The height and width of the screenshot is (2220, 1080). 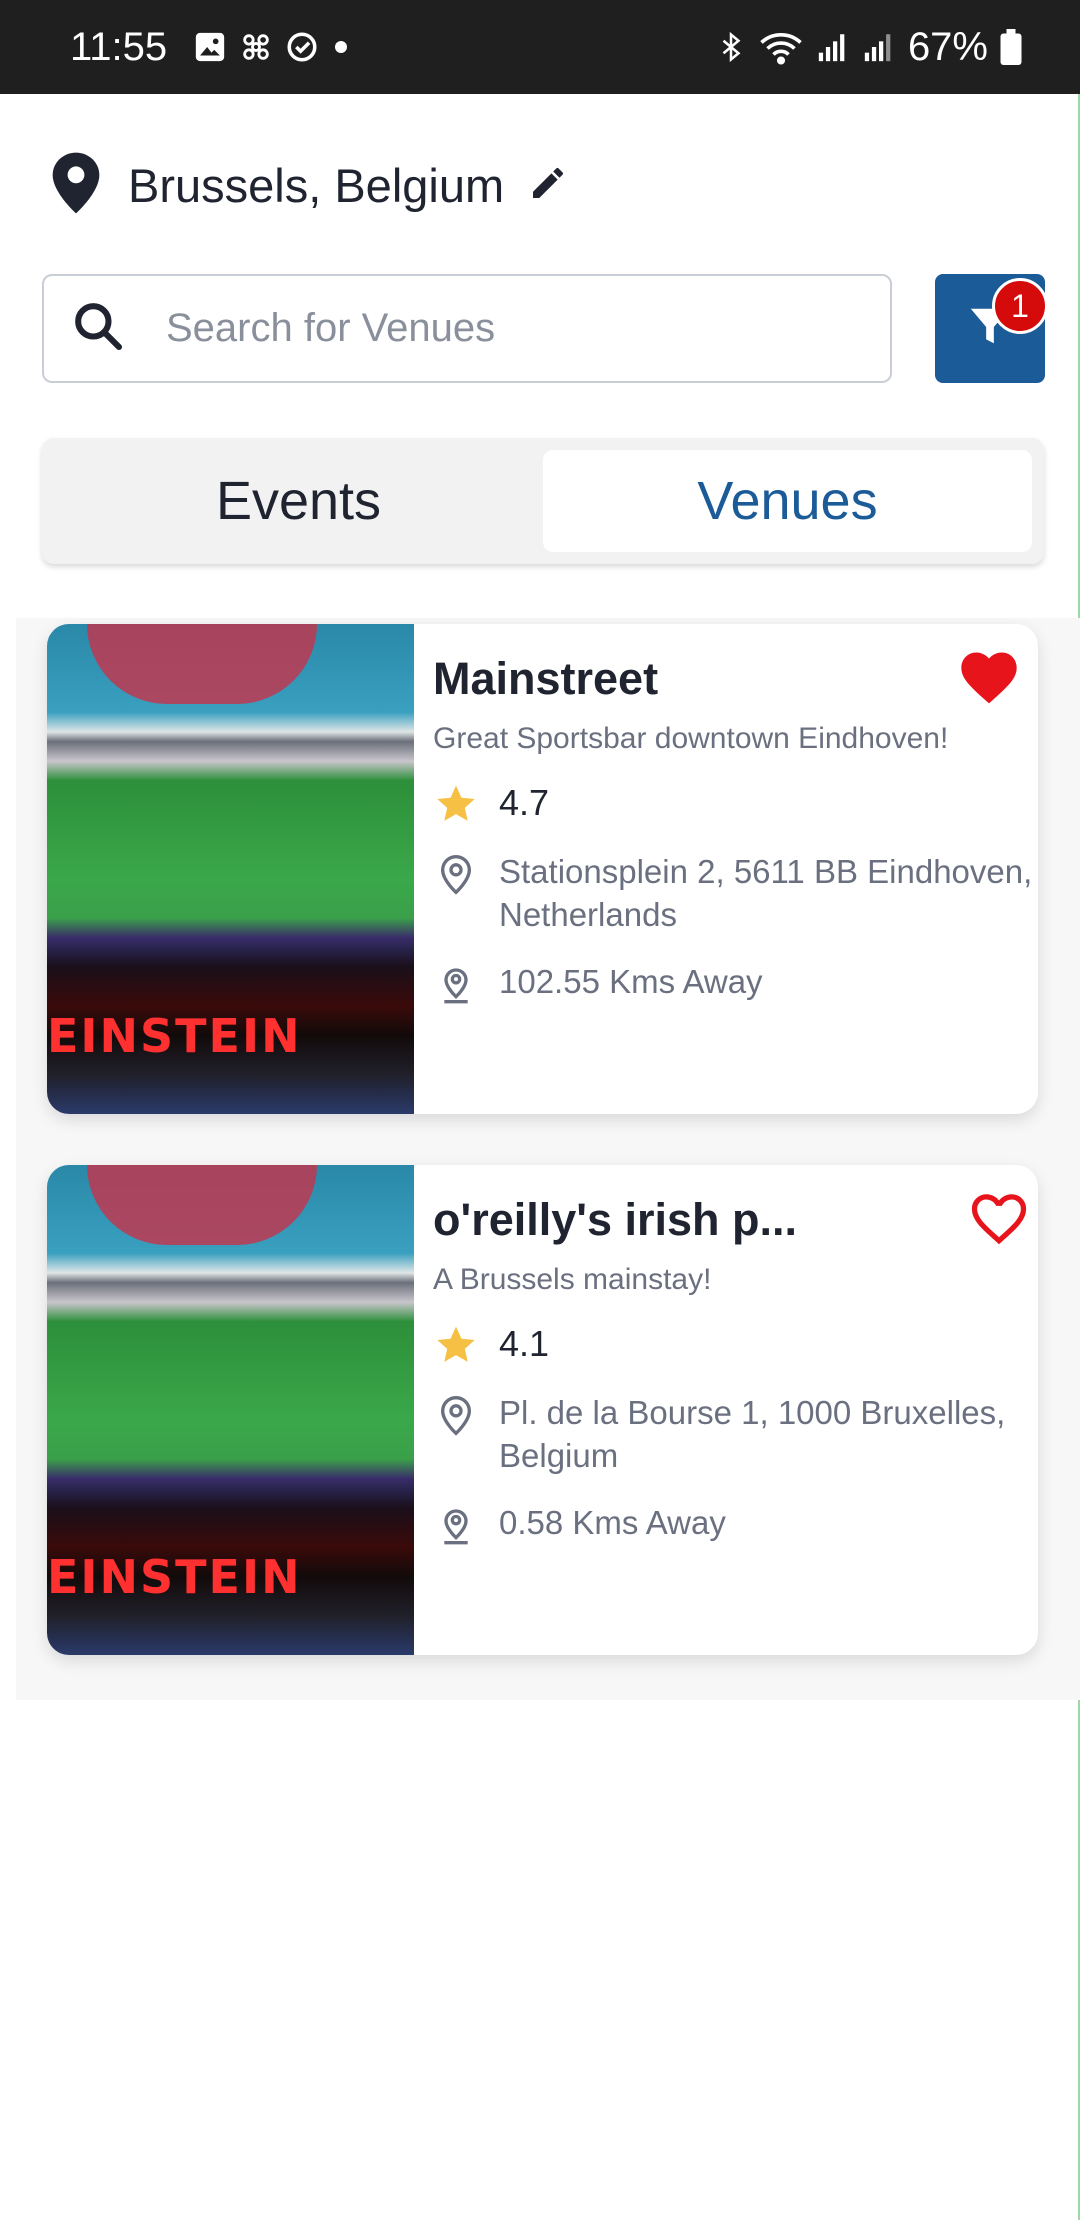 I want to click on location-row: Brussels, Belgium, so click(x=308, y=185).